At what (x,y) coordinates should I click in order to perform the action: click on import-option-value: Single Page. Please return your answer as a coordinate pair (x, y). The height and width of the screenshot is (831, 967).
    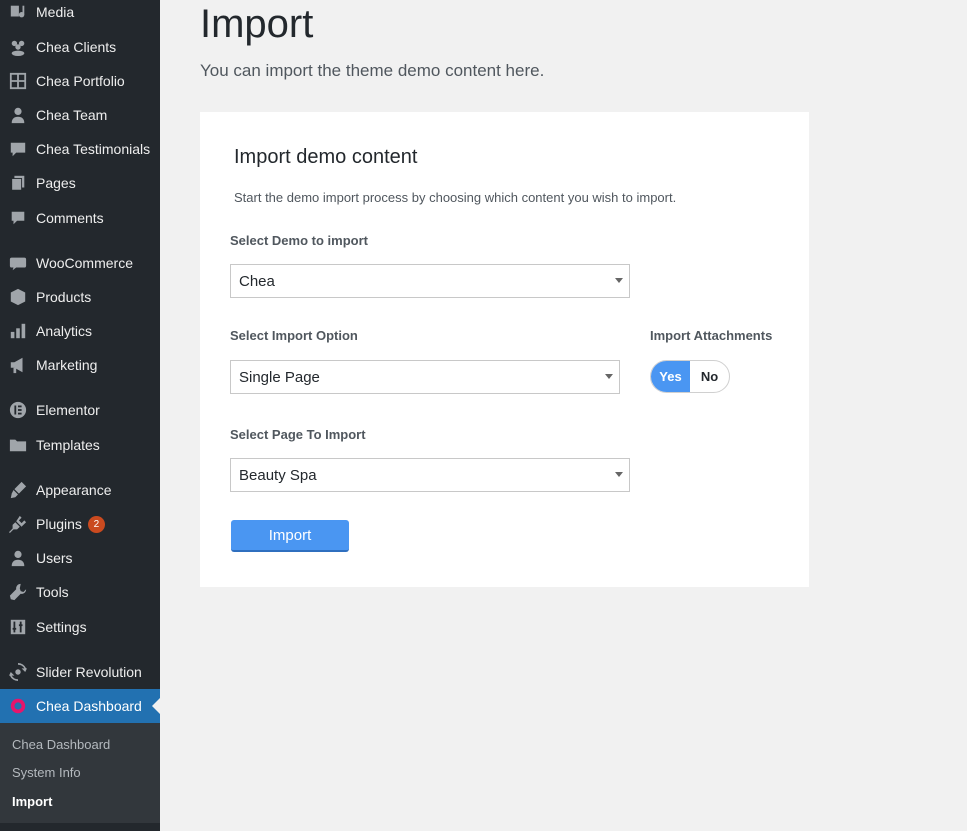
    Looking at the image, I should click on (279, 377).